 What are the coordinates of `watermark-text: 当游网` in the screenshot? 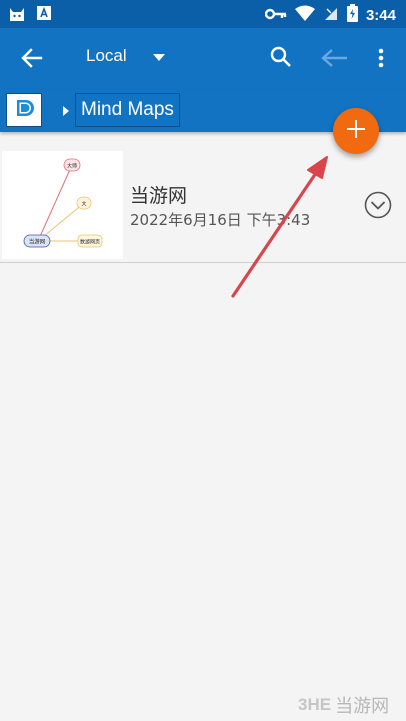 It's located at (362, 706).